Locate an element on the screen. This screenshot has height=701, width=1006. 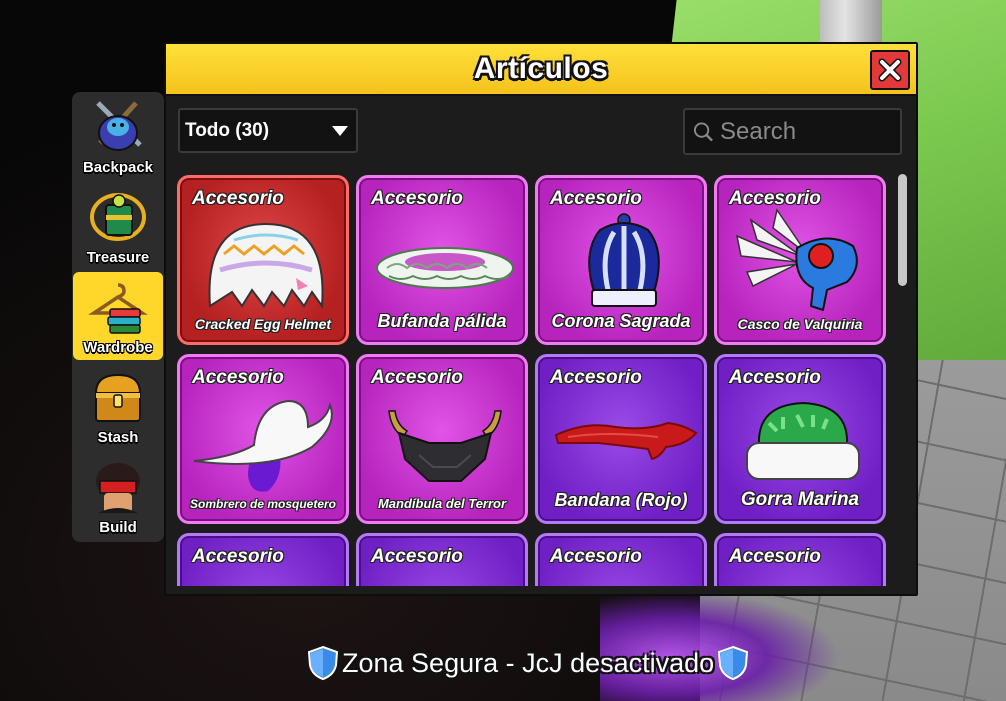
item-name: Cracked Egg Helmet is located at coordinates (263, 324).